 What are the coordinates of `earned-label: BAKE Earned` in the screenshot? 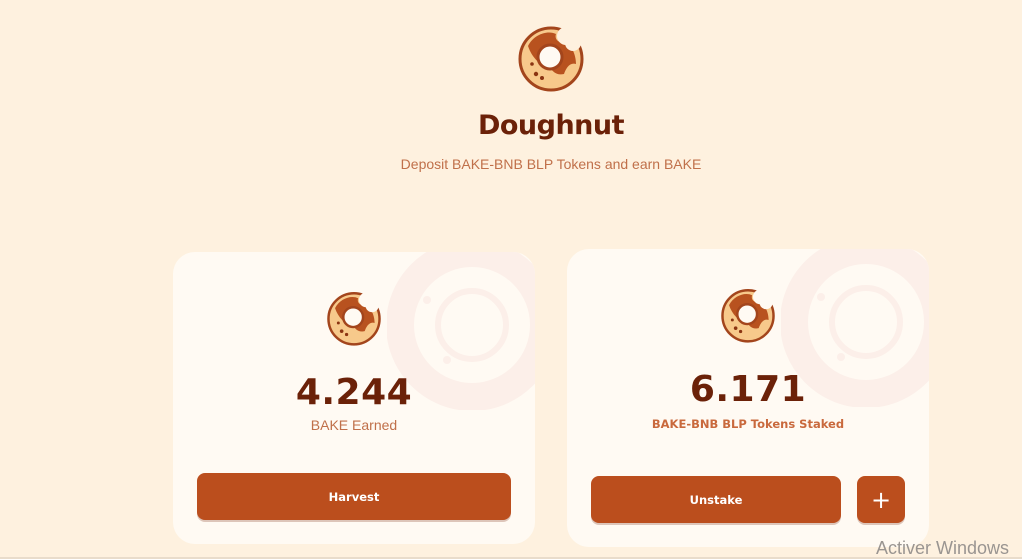 It's located at (354, 425).